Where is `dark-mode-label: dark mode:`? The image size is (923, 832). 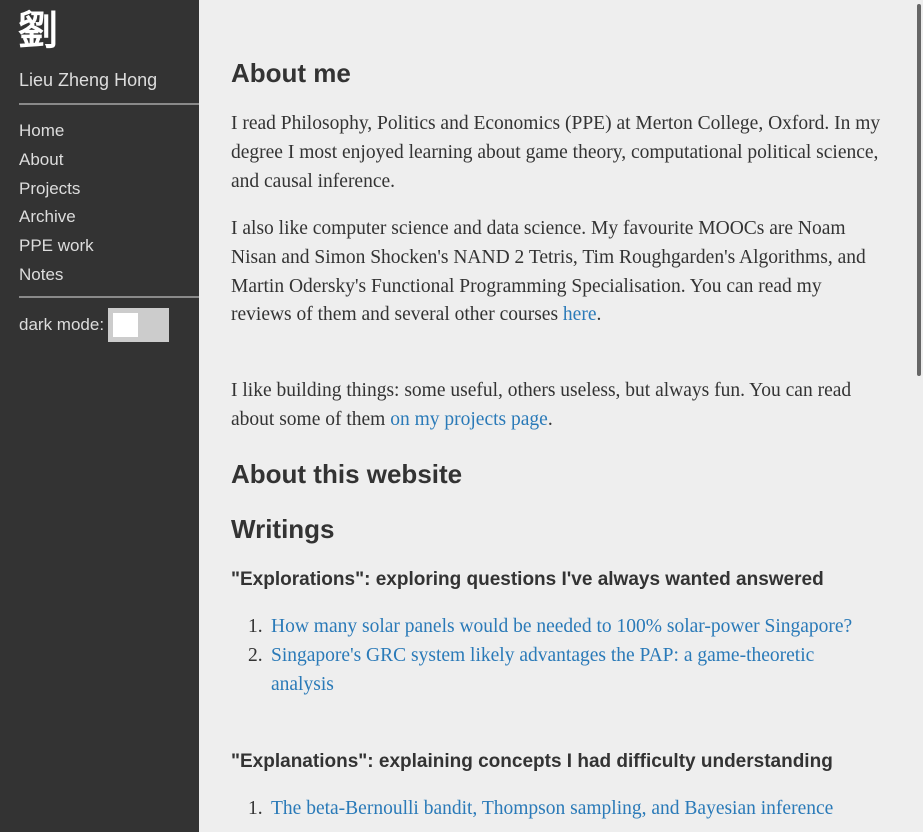 dark-mode-label: dark mode: is located at coordinates (62, 324).